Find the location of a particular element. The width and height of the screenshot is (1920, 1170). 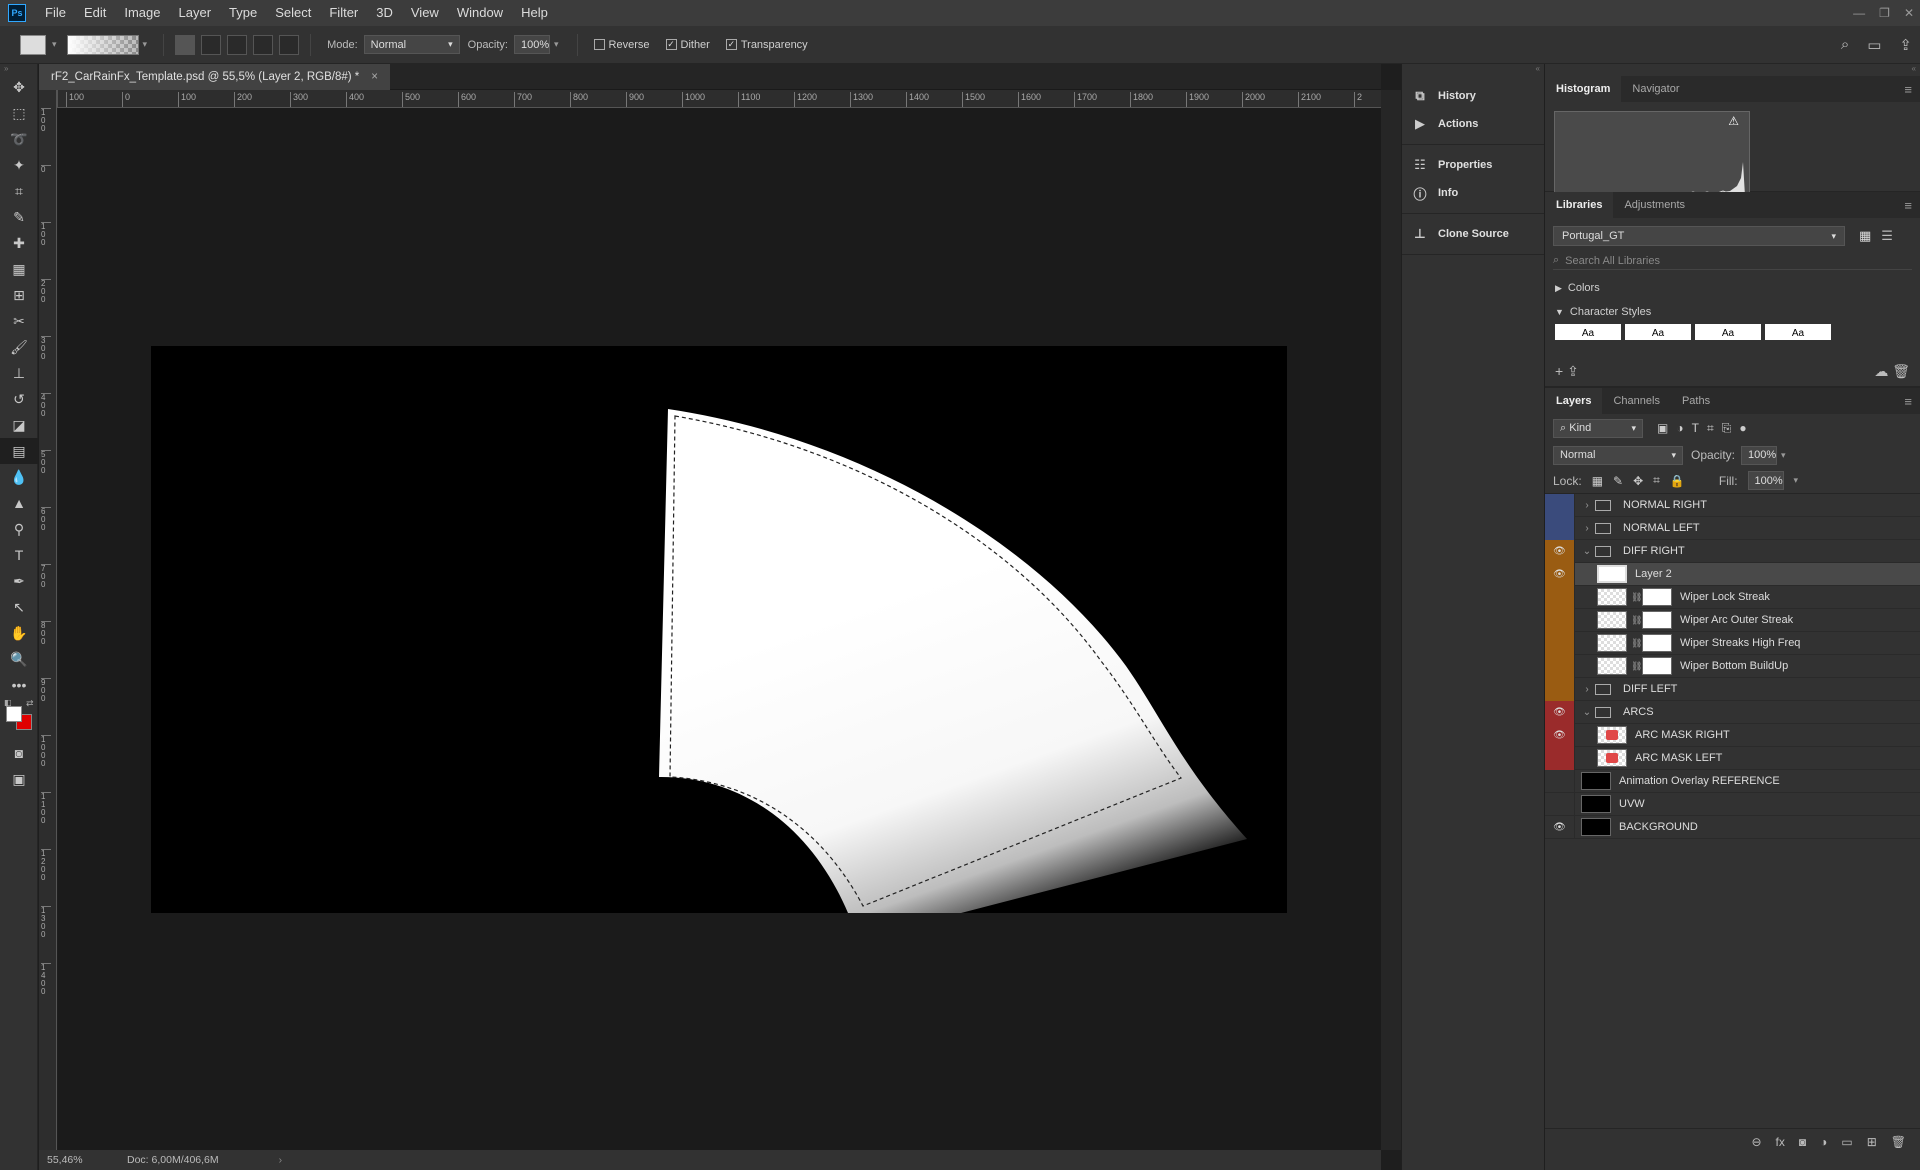

toolbar-collapse-icon: » is located at coordinates (18, 69).